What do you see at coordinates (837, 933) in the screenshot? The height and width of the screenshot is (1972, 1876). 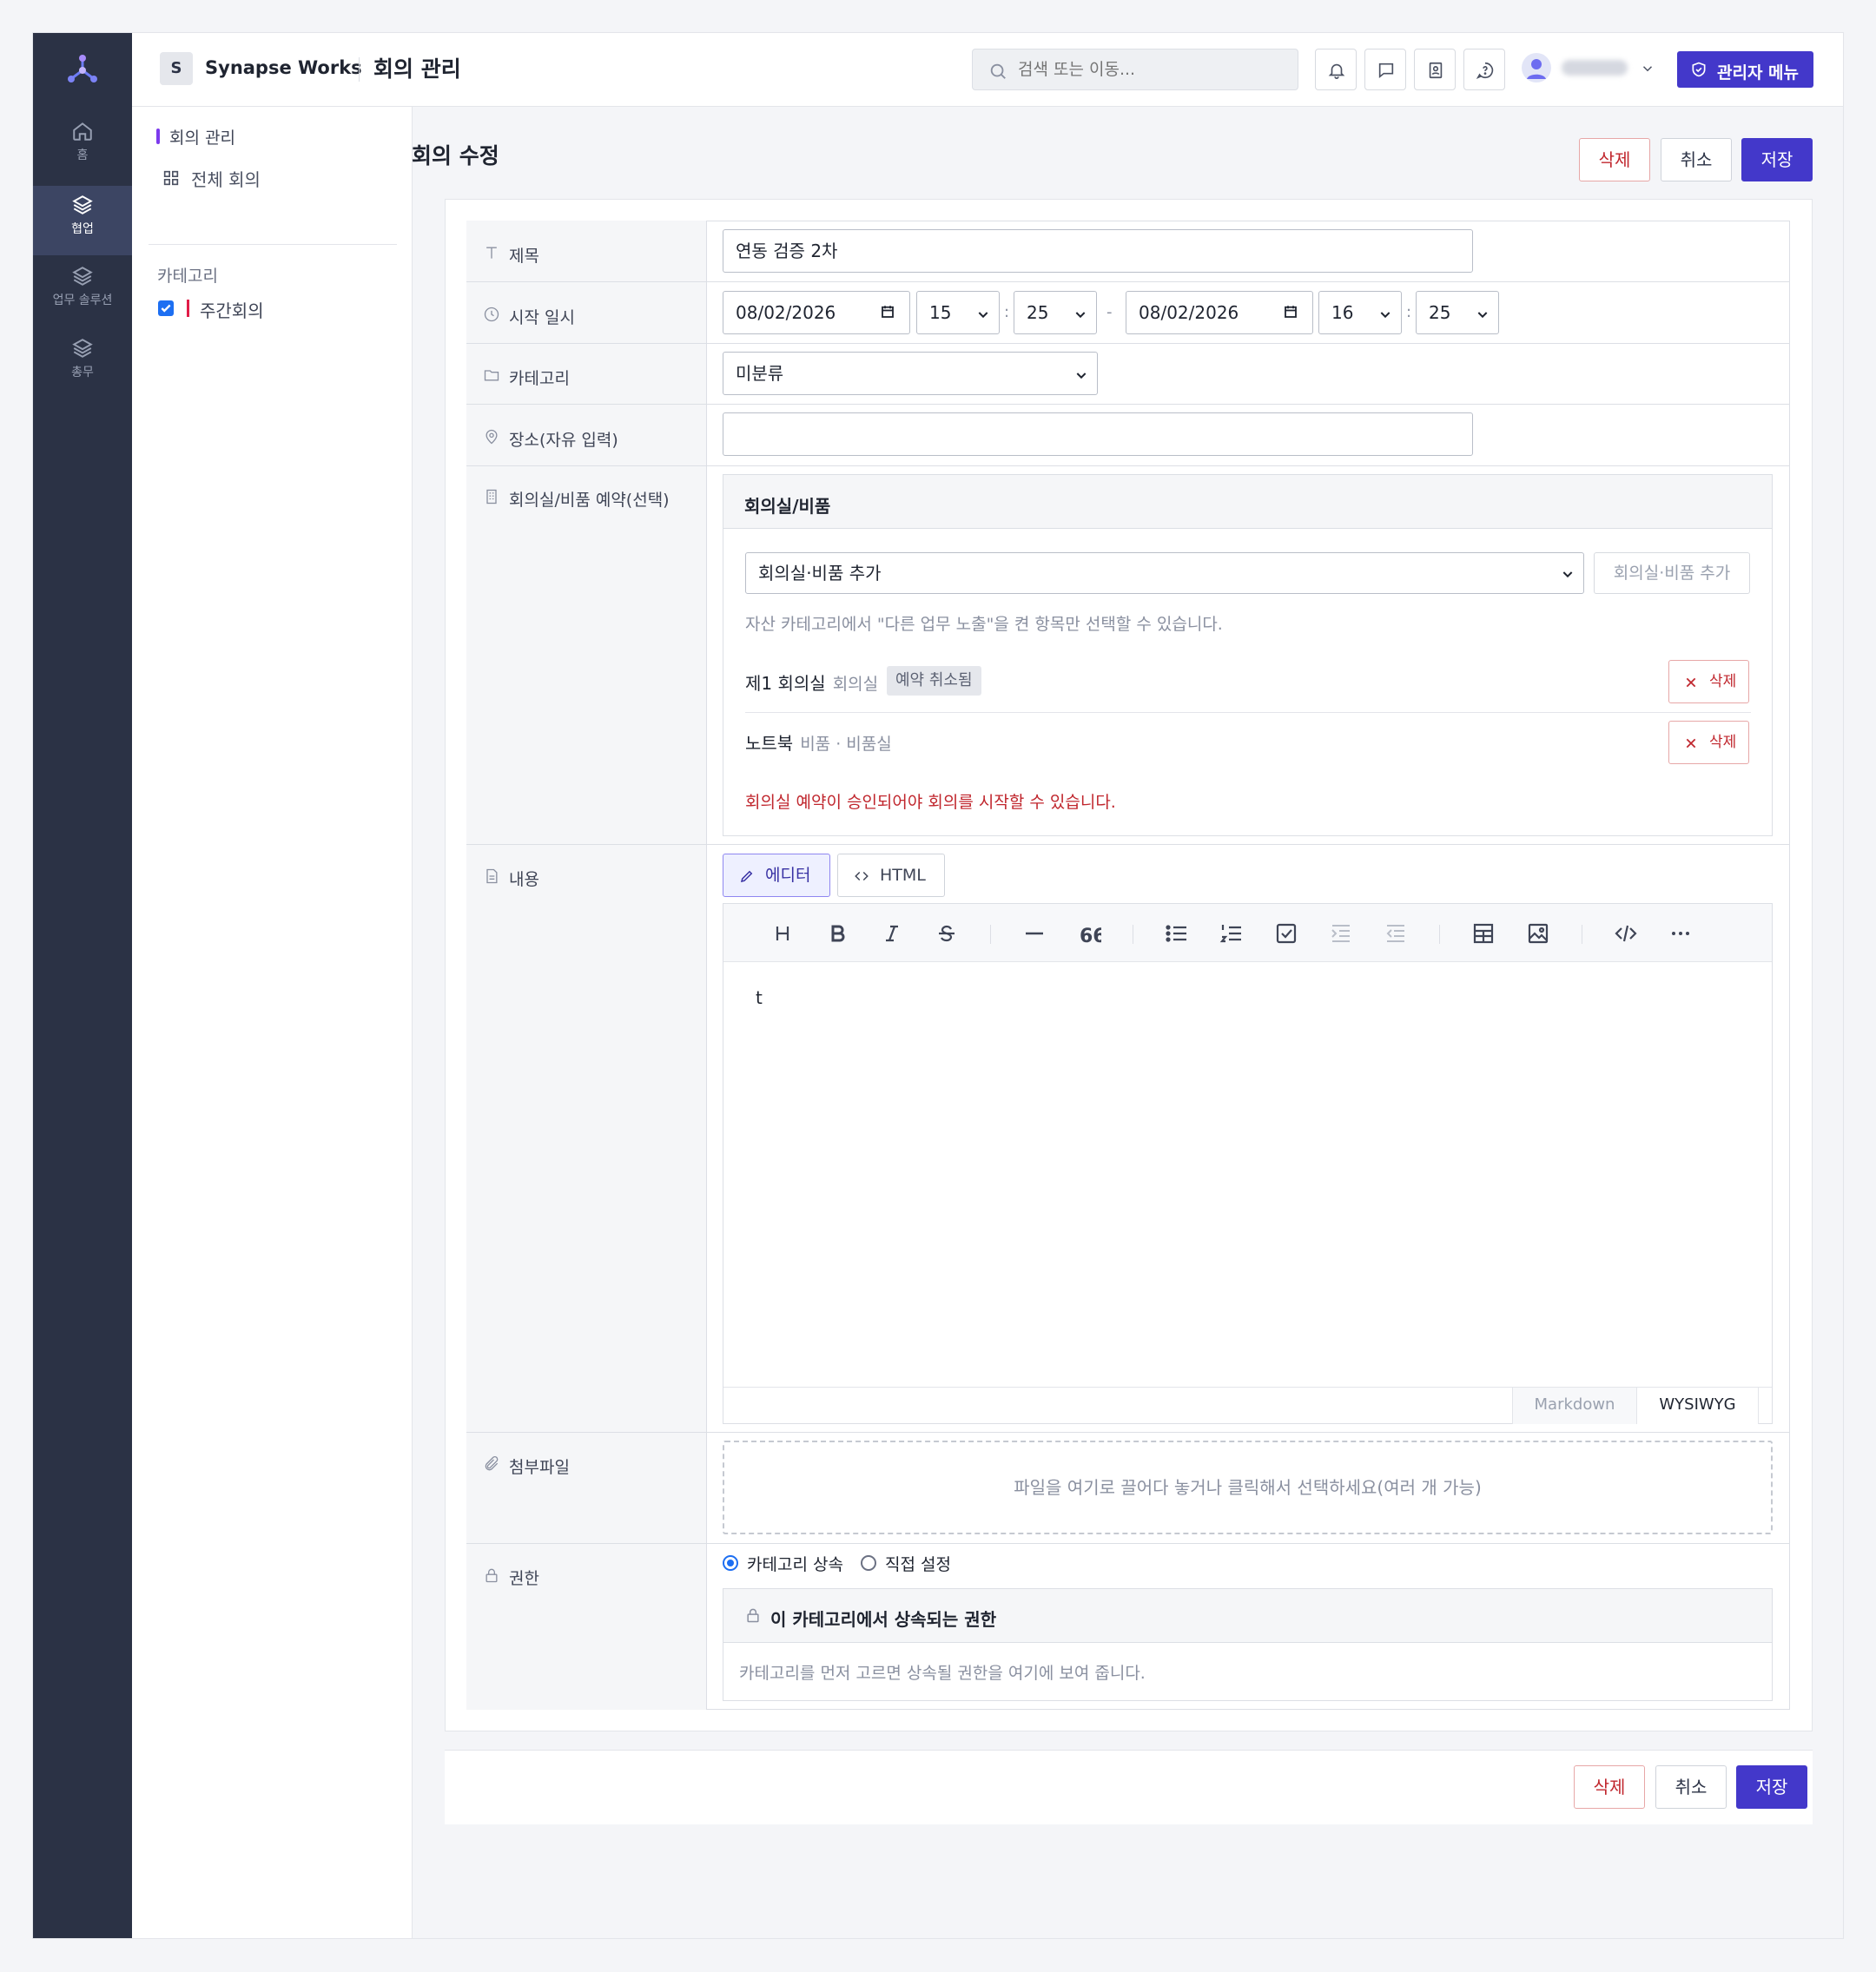 I see `bold-icon` at bounding box center [837, 933].